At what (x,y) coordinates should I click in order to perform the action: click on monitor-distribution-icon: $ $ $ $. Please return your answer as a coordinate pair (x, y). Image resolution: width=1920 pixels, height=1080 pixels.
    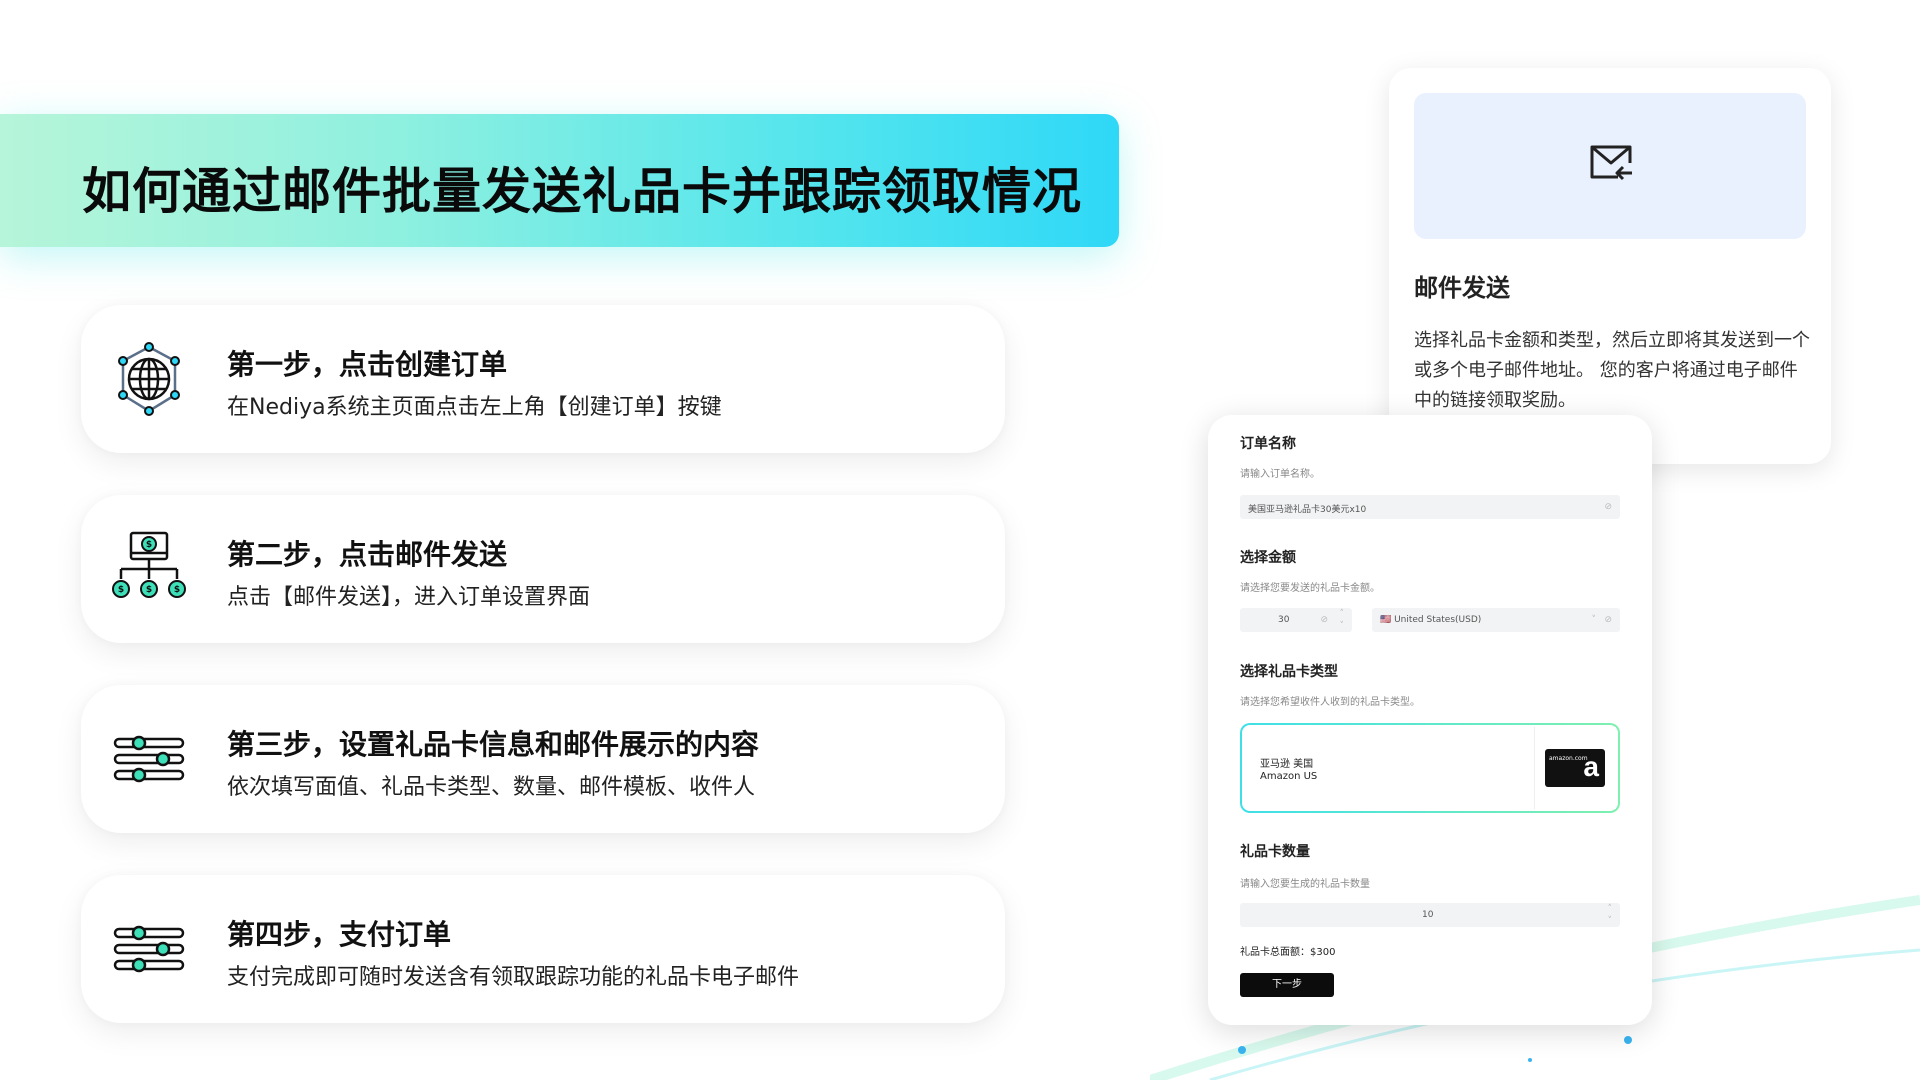
    Looking at the image, I should click on (149, 564).